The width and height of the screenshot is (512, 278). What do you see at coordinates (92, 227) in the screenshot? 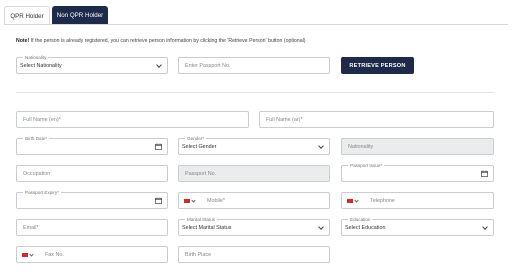
I see `email-input: Email*` at bounding box center [92, 227].